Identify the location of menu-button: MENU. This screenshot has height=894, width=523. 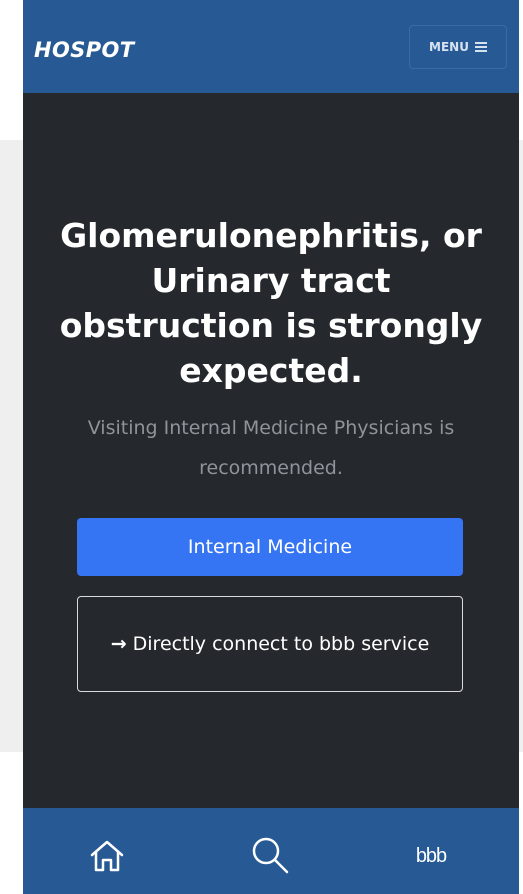
(458, 47).